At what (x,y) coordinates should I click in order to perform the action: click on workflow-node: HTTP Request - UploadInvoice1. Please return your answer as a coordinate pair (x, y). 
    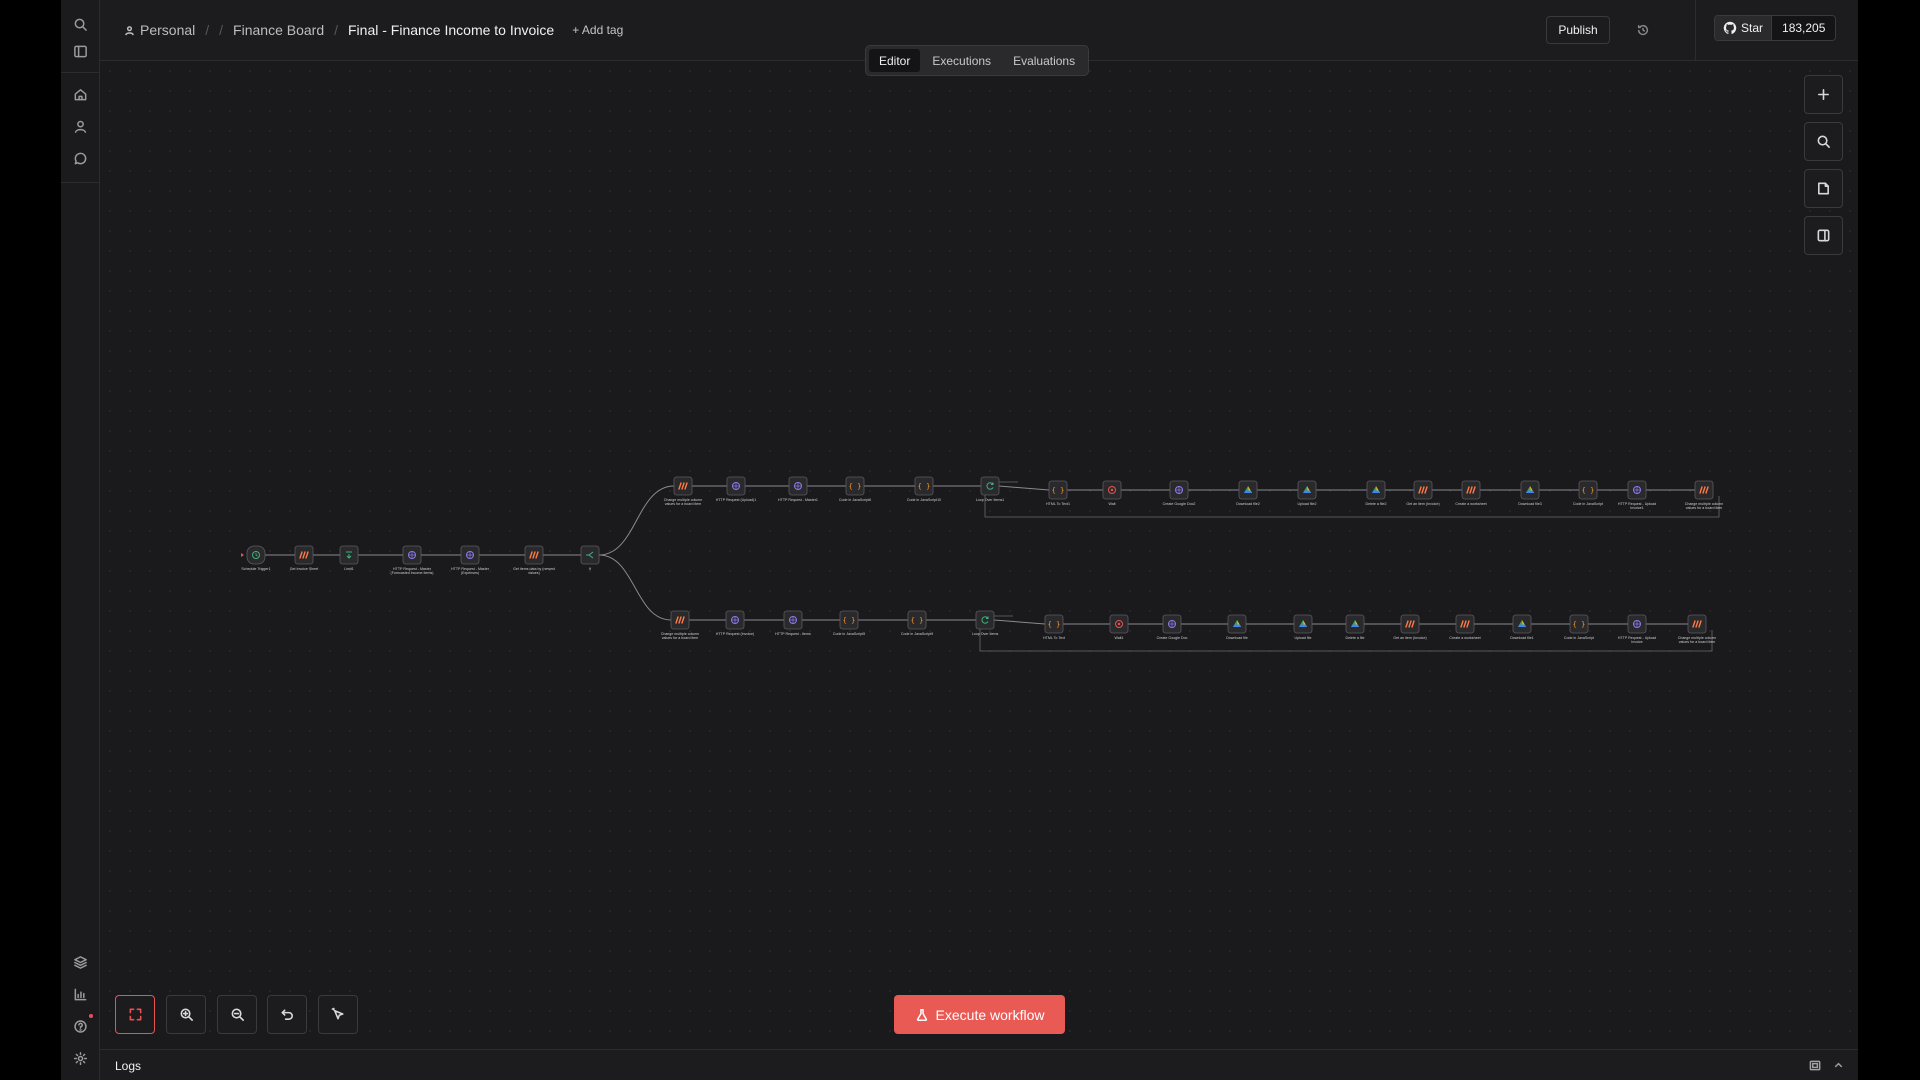
    Looking at the image, I should click on (1637, 495).